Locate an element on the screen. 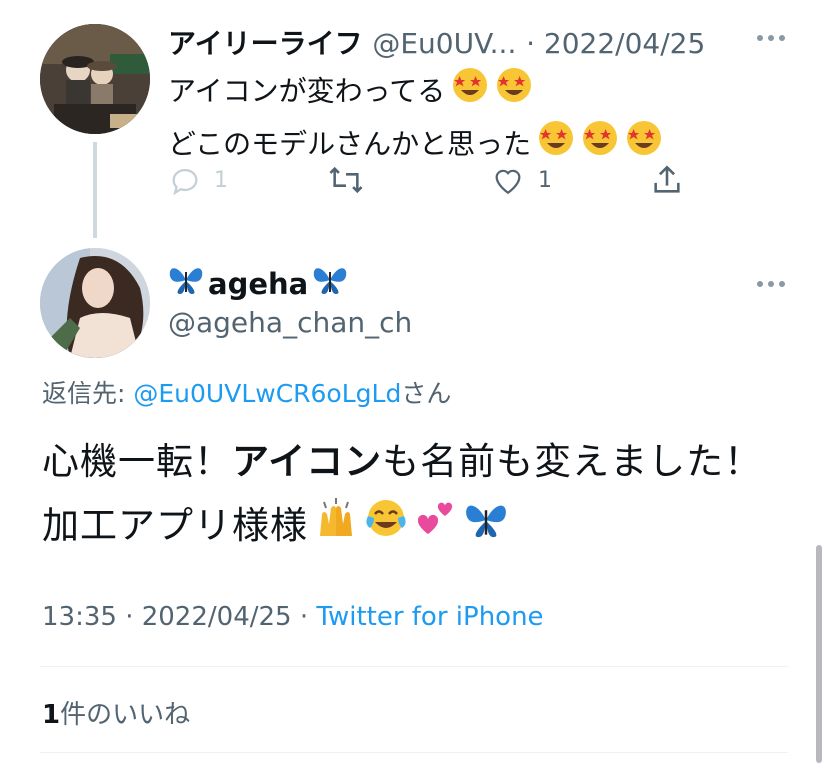 This screenshot has height=763, width=824. share-icon is located at coordinates (667, 179).